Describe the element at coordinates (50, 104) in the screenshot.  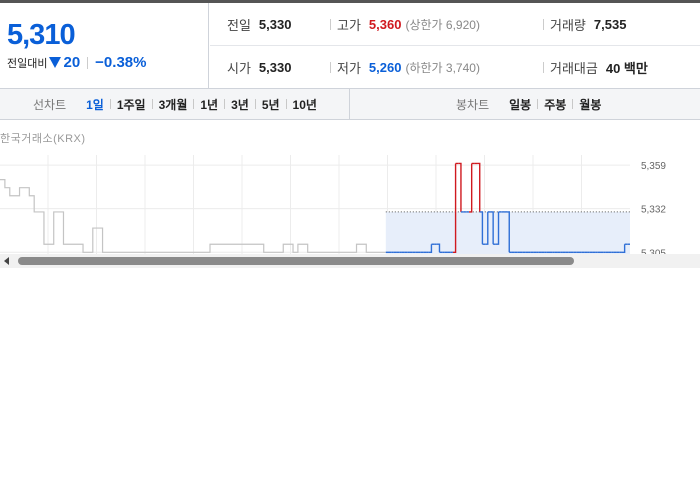
I see `line-chart-label: 선차트` at that location.